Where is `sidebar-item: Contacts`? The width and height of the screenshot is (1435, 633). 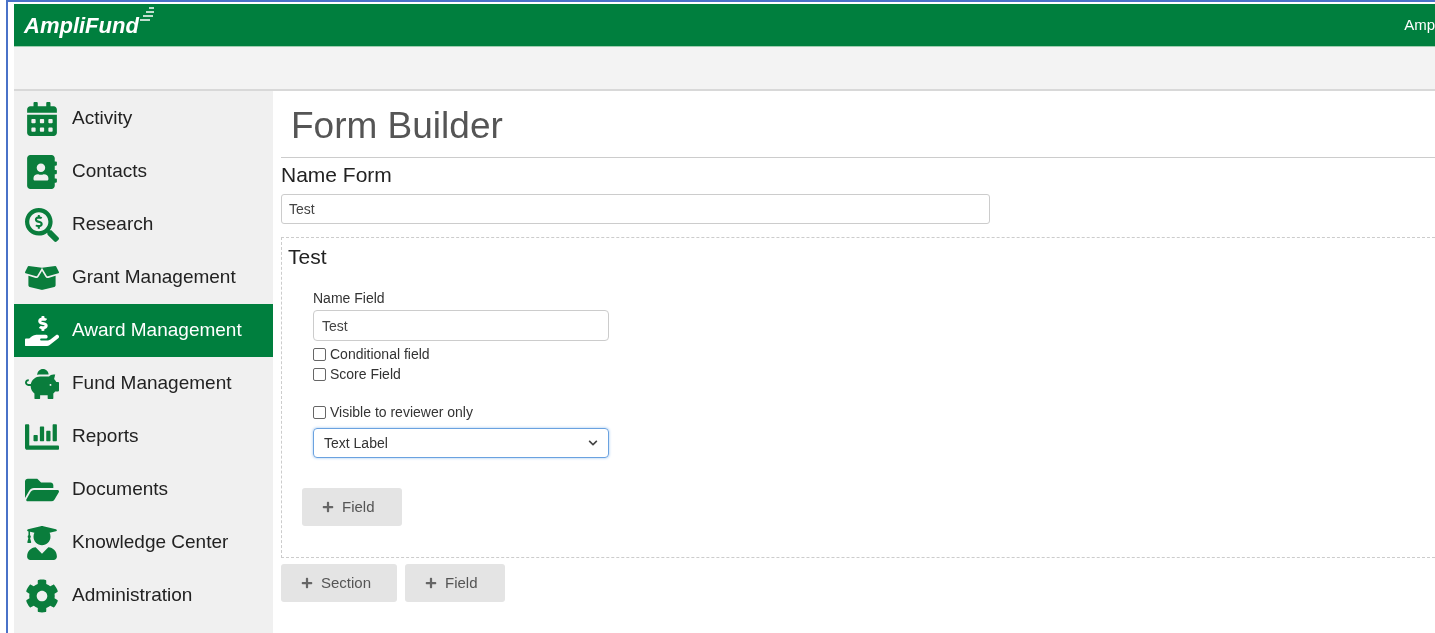 sidebar-item: Contacts is located at coordinates (143, 171).